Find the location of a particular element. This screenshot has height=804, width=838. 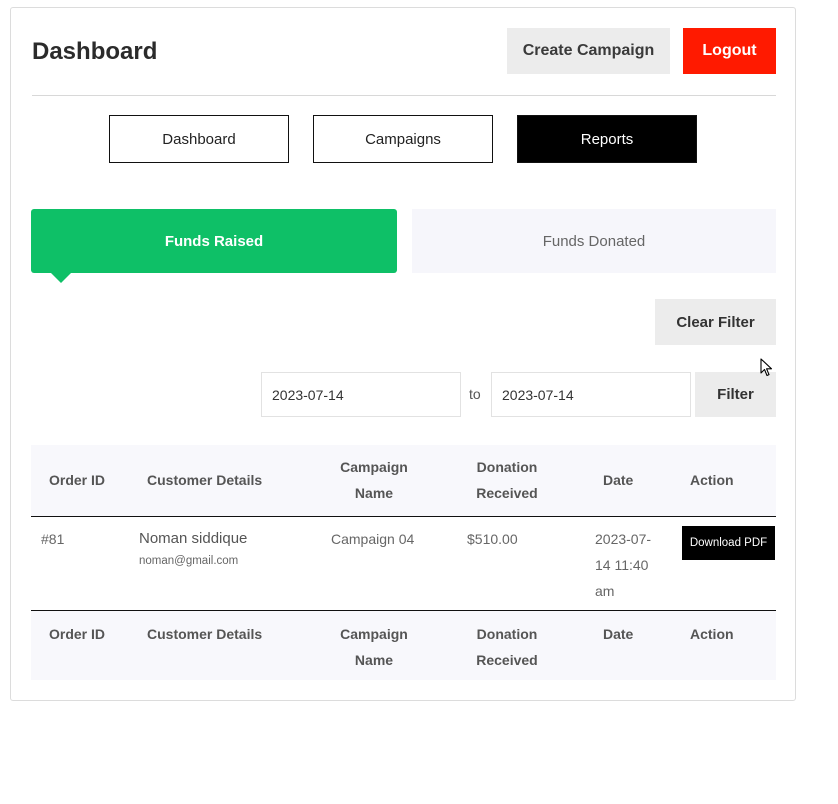

col-campaign-line1: Campaign is located at coordinates (374, 467).